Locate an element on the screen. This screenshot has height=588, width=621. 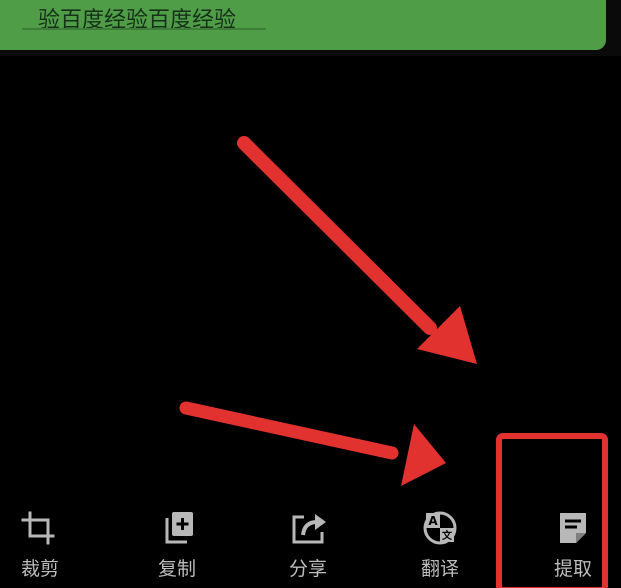
share-button: 分享 is located at coordinates (308, 544).